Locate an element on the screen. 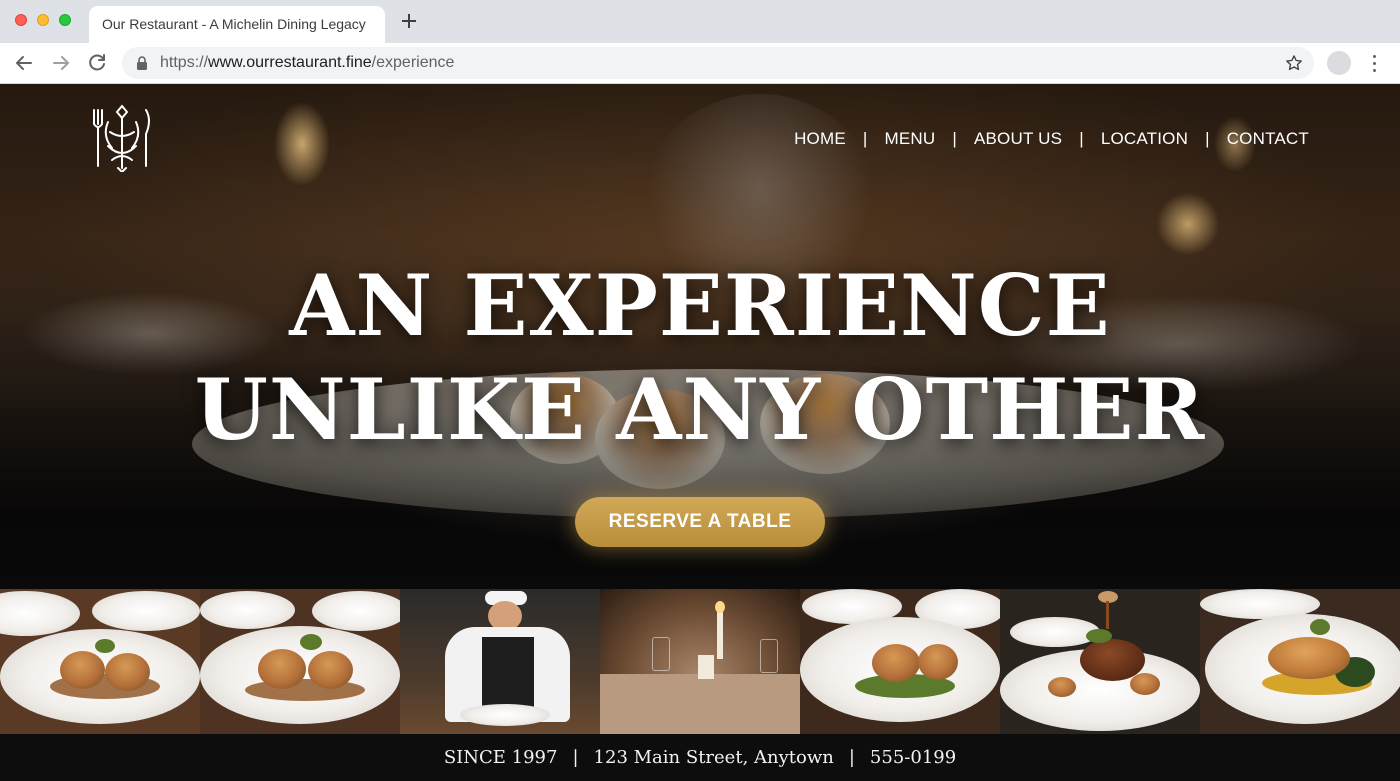 Image resolution: width=1400 pixels, height=781 pixels. gallery-image-steak is located at coordinates (1100, 661).